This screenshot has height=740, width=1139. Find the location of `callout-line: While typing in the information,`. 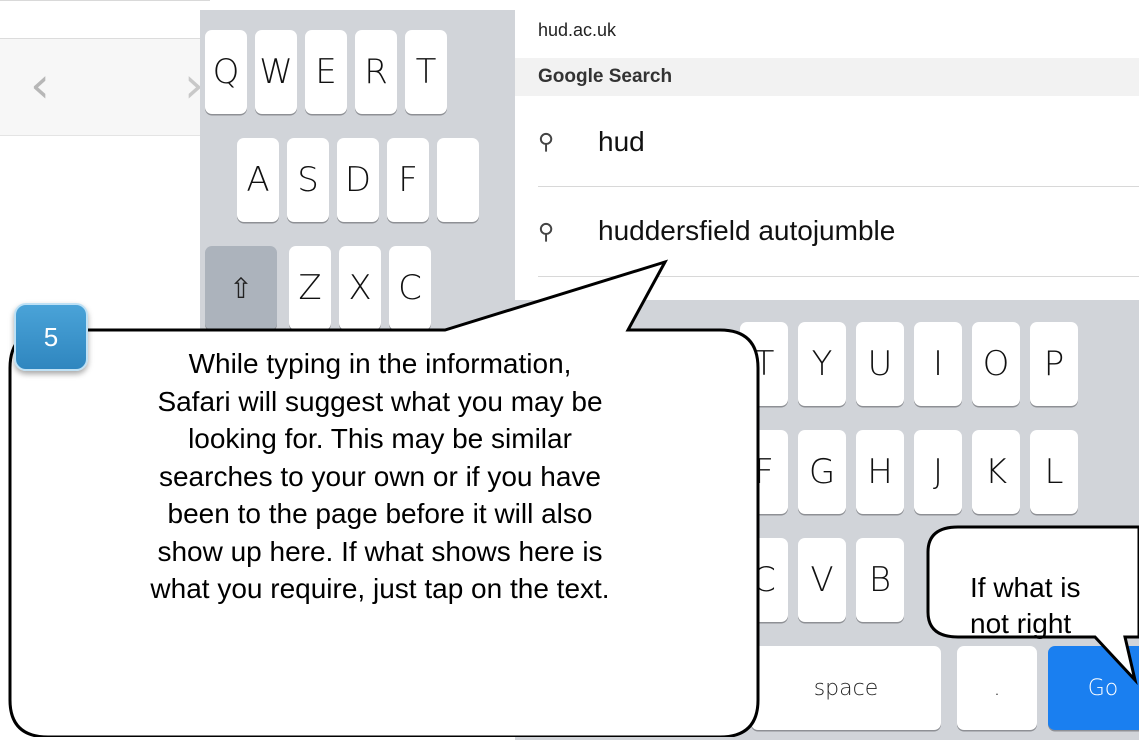

callout-line: While typing in the information, is located at coordinates (380, 363).